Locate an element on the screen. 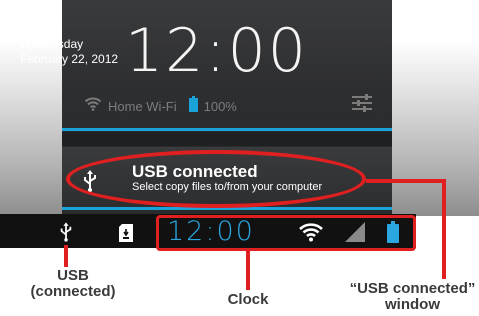 The image size is (479, 316). clock-callout-line is located at coordinates (248, 270).